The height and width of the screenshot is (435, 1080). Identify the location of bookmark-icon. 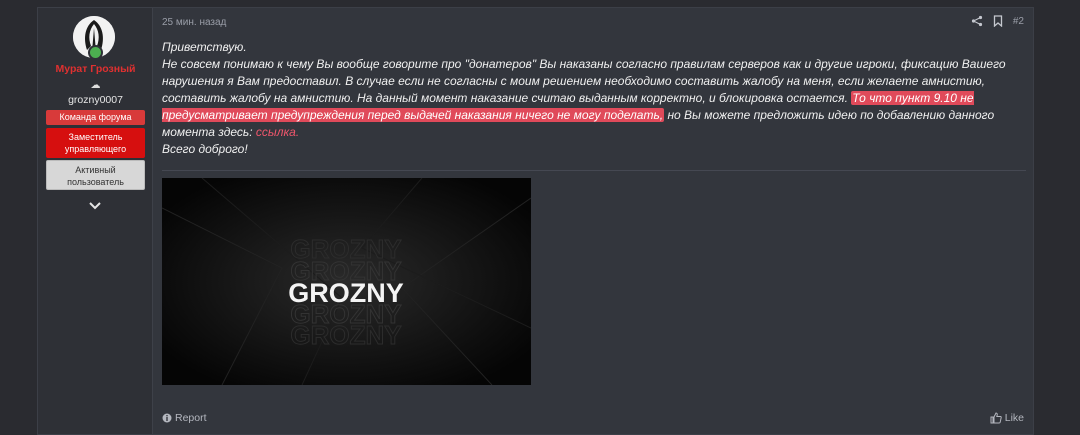
(998, 21).